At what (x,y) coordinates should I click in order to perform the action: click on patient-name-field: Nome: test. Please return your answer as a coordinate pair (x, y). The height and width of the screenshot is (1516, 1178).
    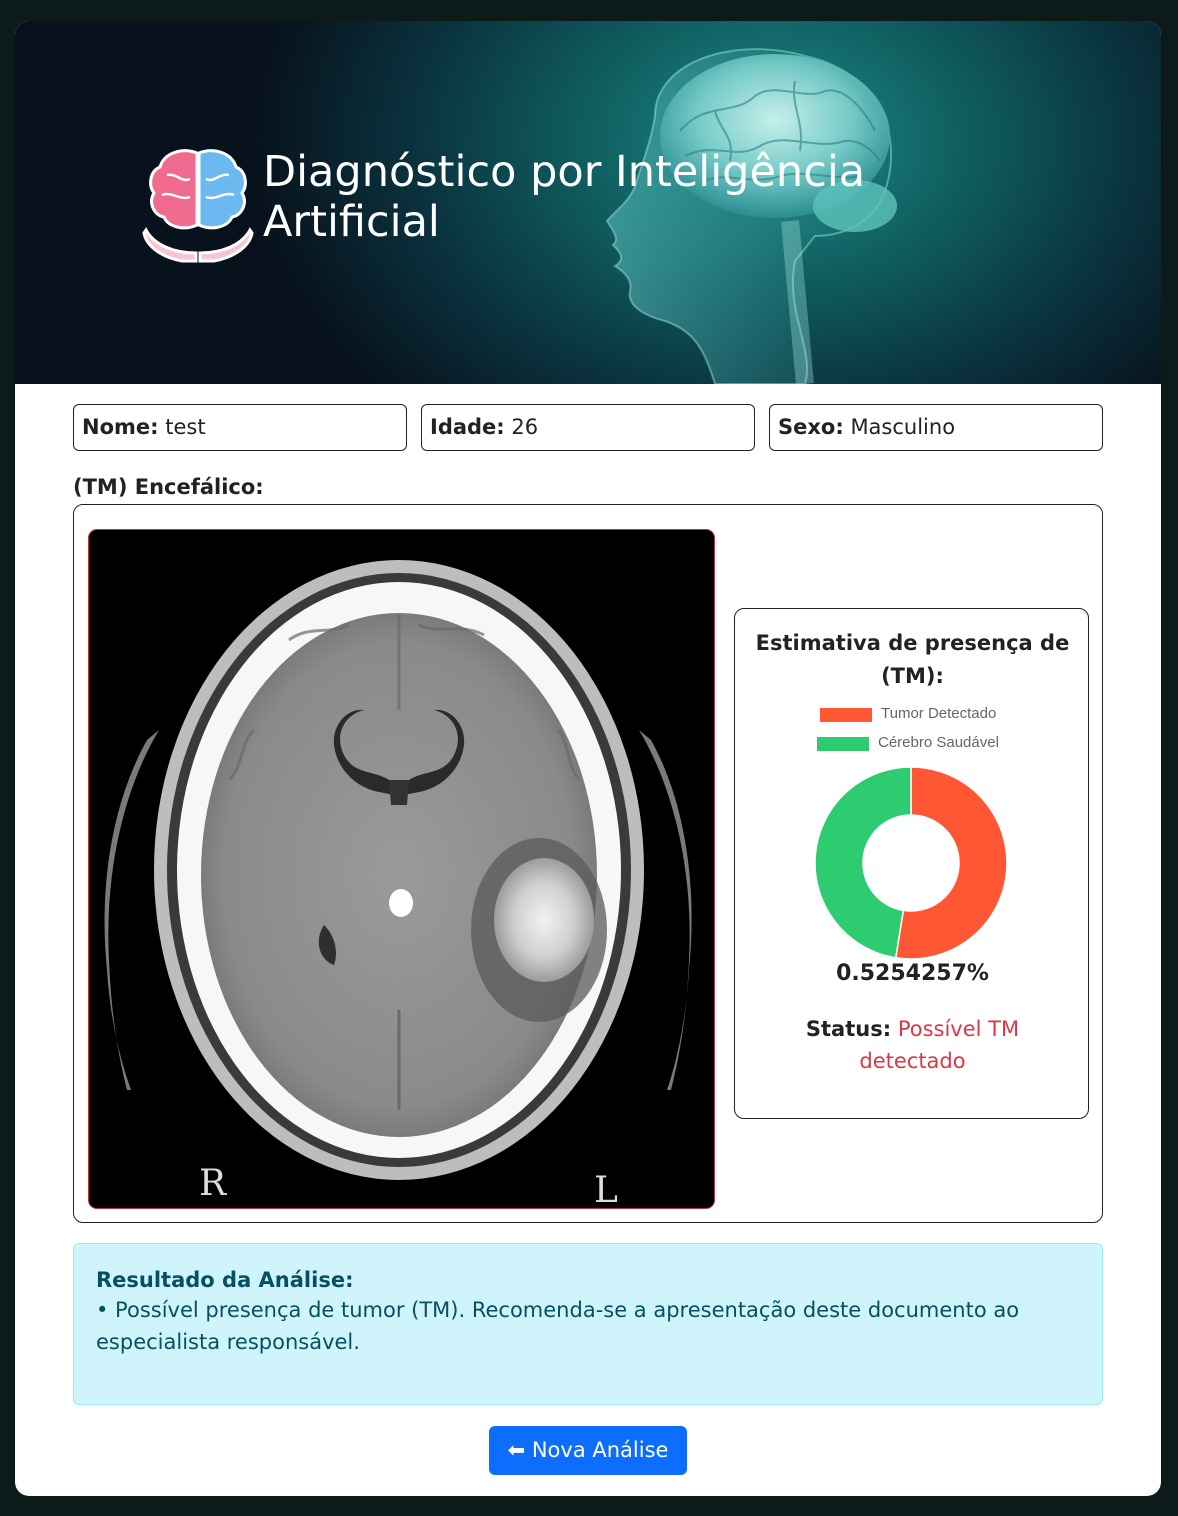
    Looking at the image, I should click on (240, 427).